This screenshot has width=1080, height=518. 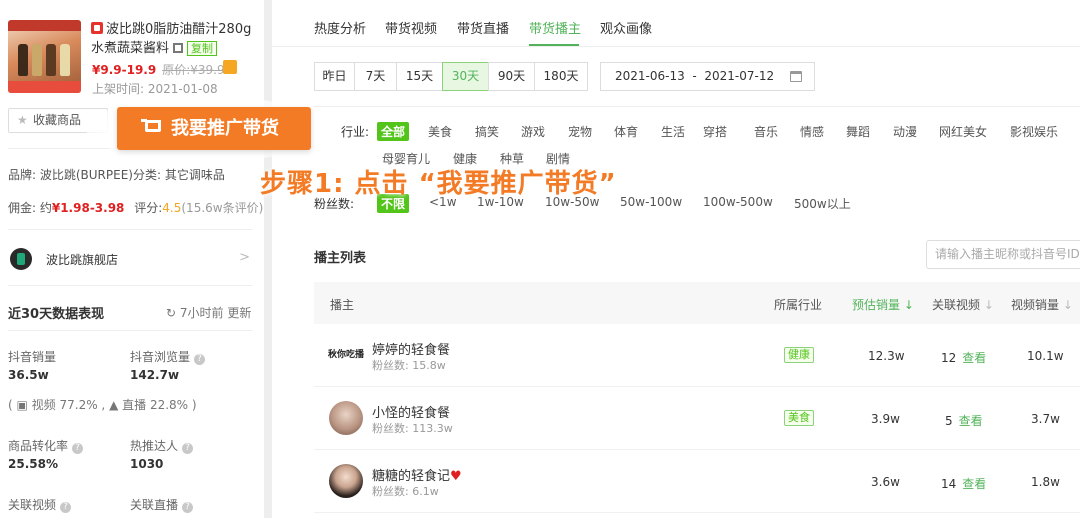 I want to click on industry-chip: 舞蹈, so click(x=858, y=131).